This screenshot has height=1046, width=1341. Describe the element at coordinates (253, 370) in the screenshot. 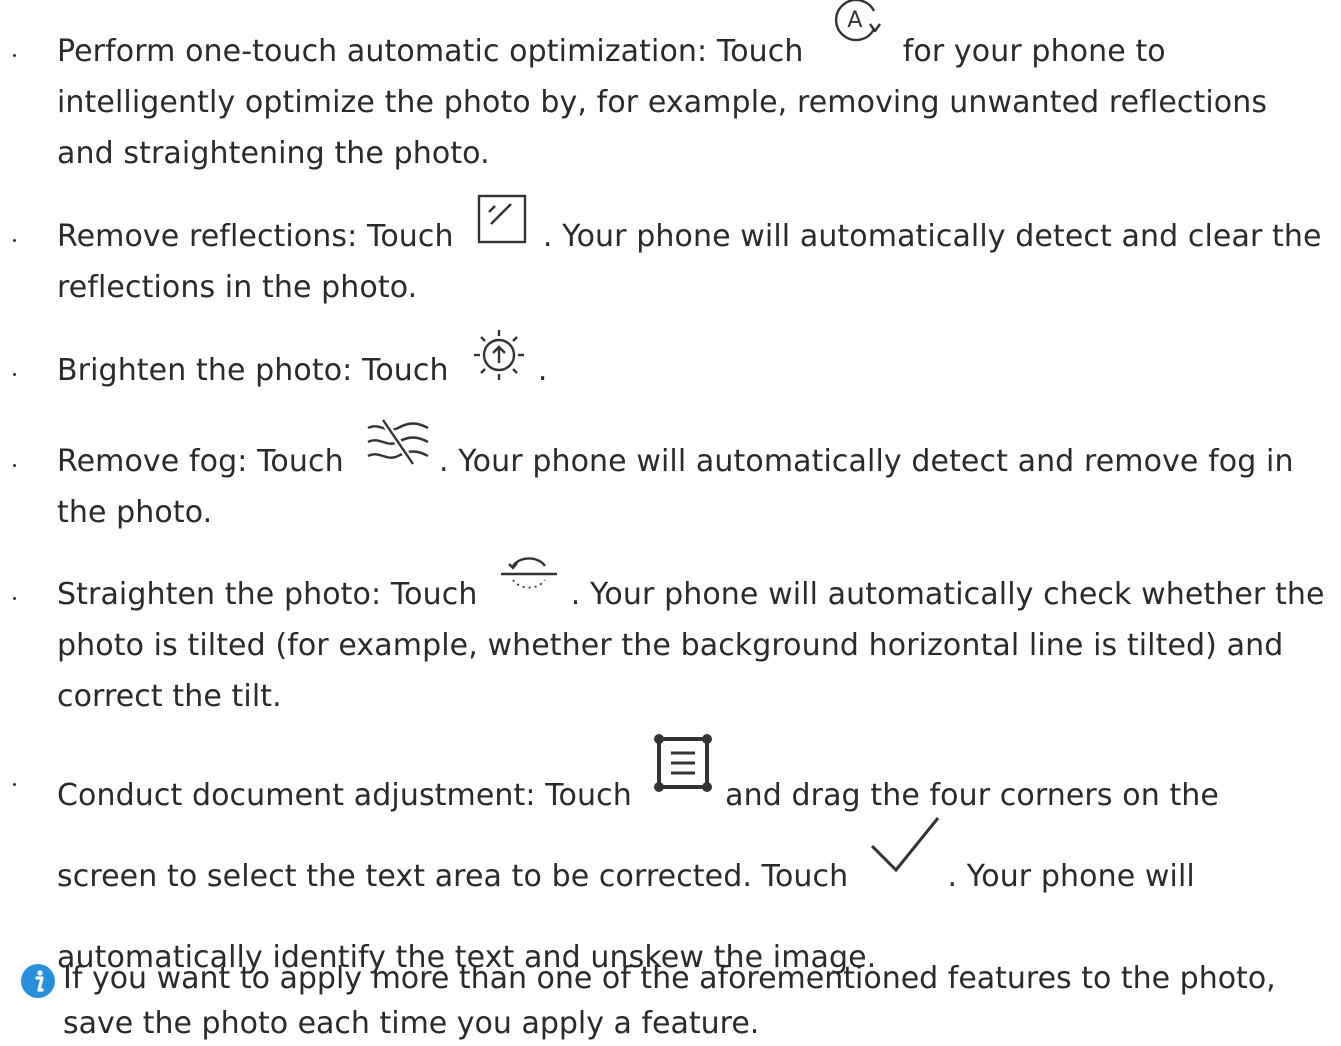

I see `item-text-before: Brighten the photo: Touch` at that location.